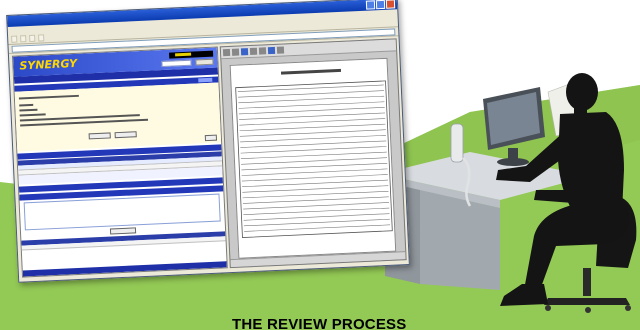  Describe the element at coordinates (380, 5) in the screenshot. I see `maximize-icon` at that location.